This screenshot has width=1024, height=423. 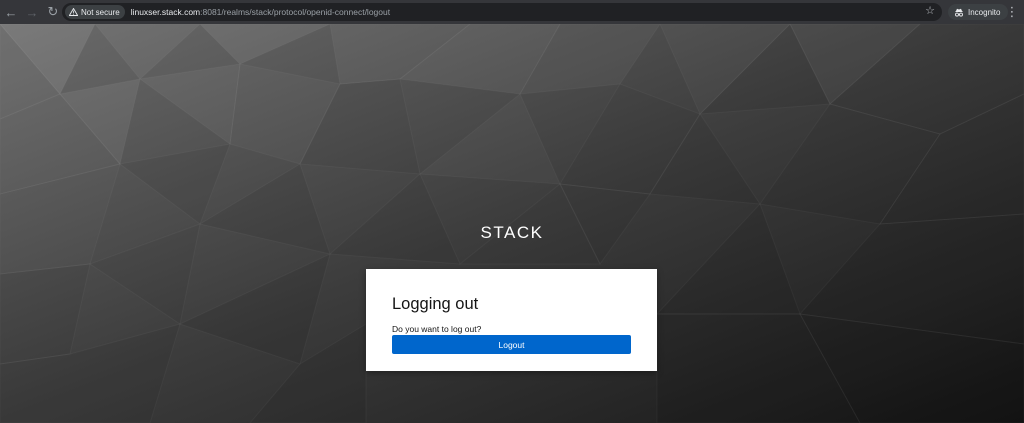 What do you see at coordinates (100, 12) in the screenshot?
I see `security-label: Not secure` at bounding box center [100, 12].